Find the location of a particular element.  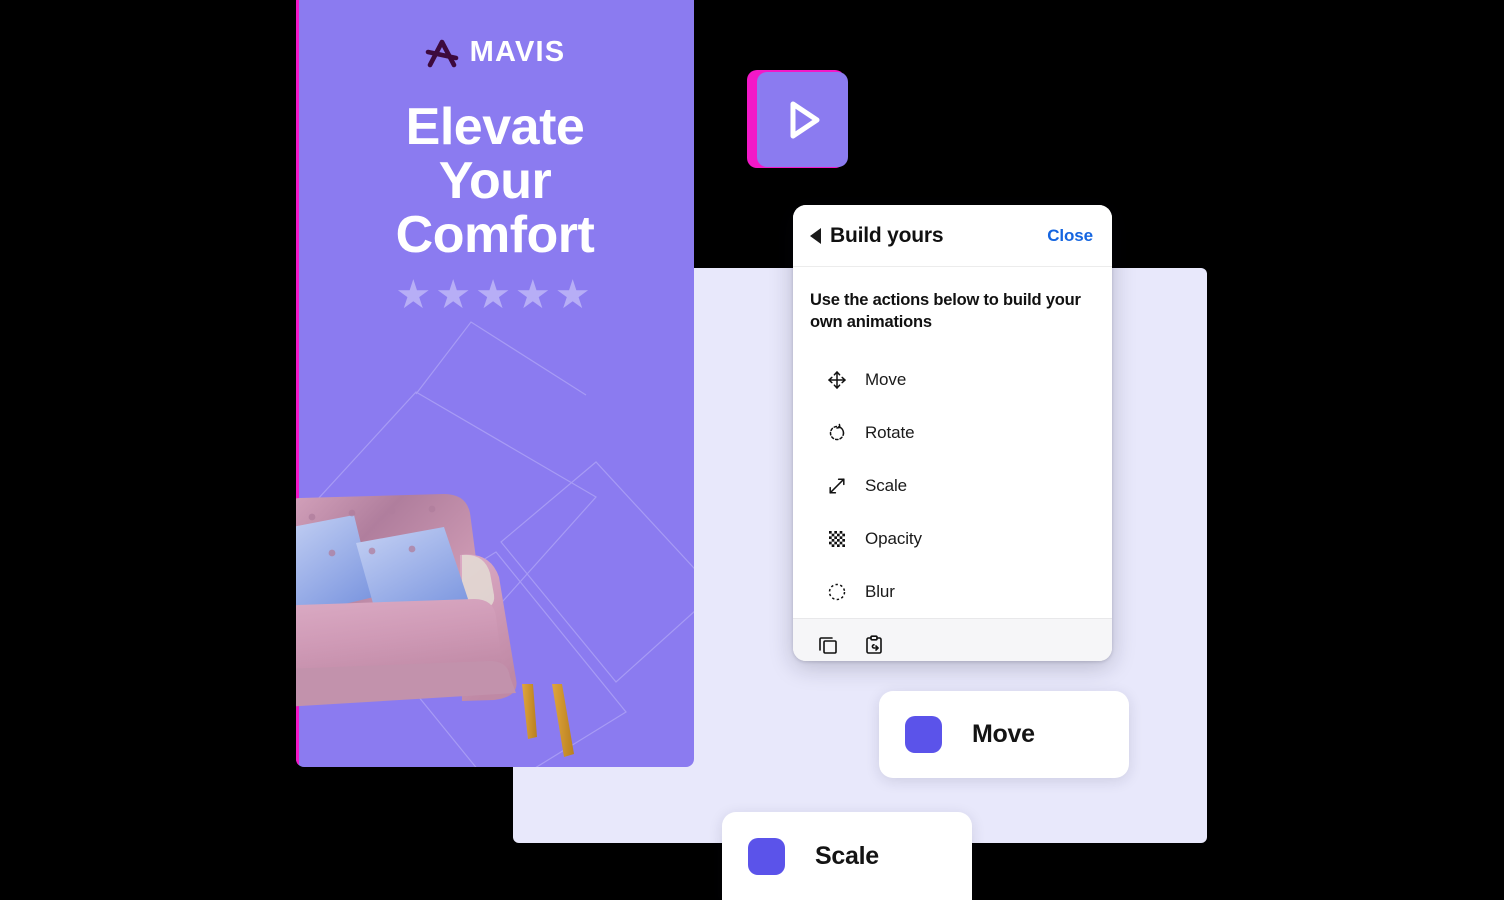

brand-lockup: MAVIS is located at coordinates (495, 52).